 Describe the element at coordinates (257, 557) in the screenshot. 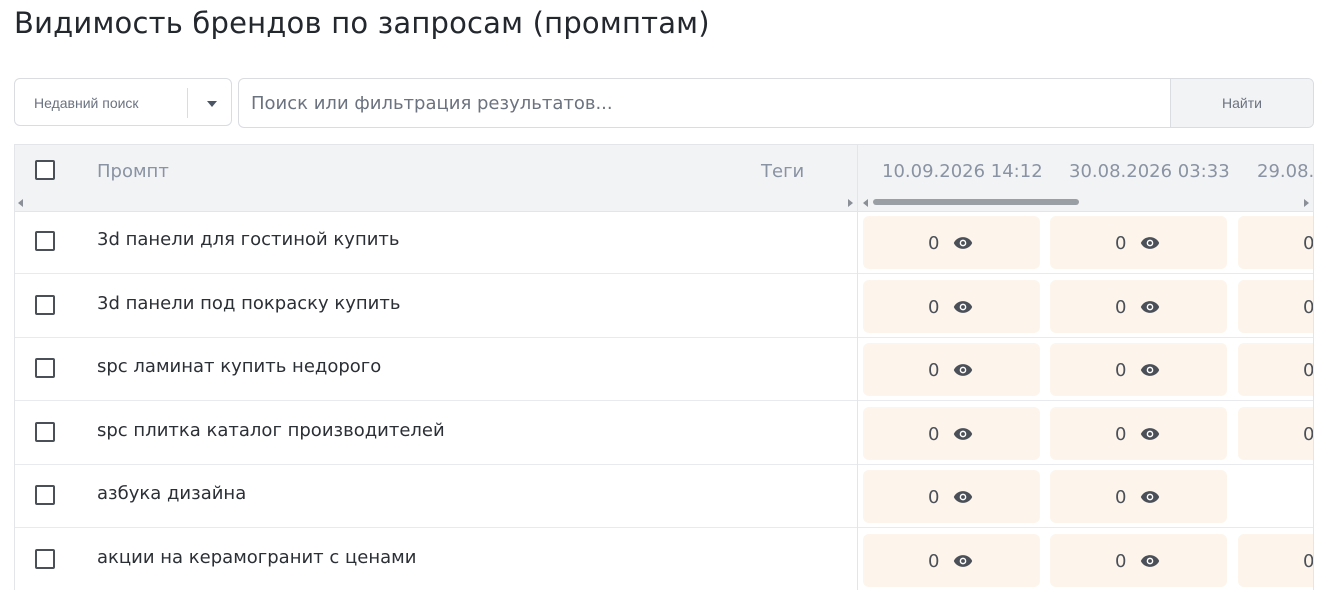

I see `prompt-text: акции на керамогранит с ценами` at that location.